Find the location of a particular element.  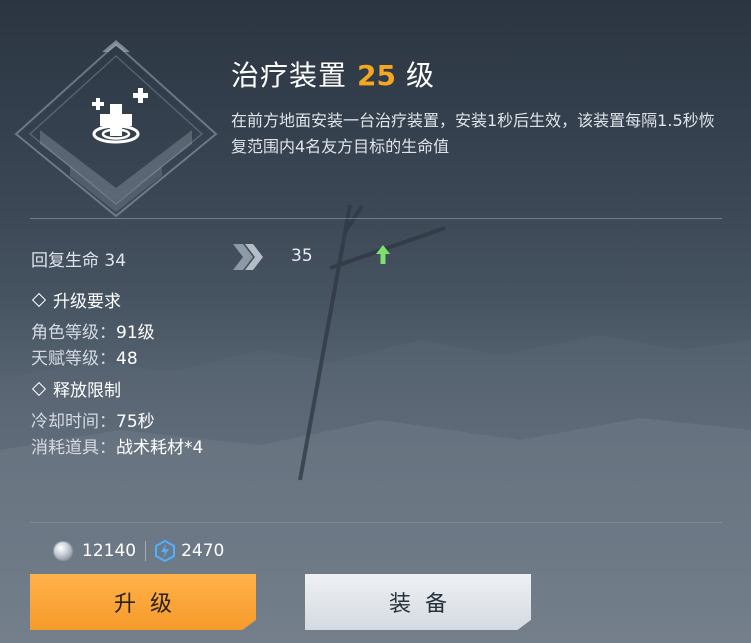

upgrade-button: 升级 is located at coordinates (143, 602).